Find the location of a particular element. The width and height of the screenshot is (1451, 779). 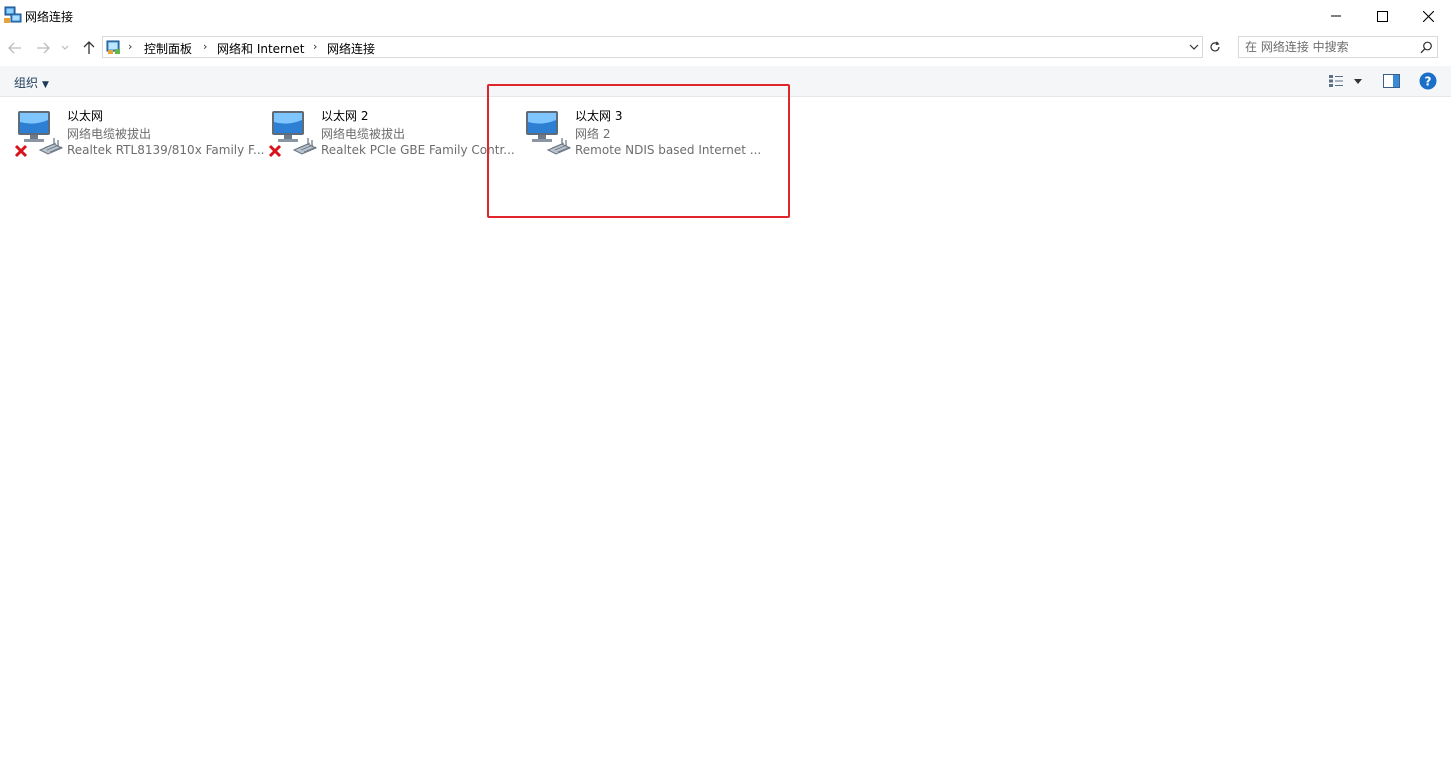

arrow-right-icon is located at coordinates (43, 48).